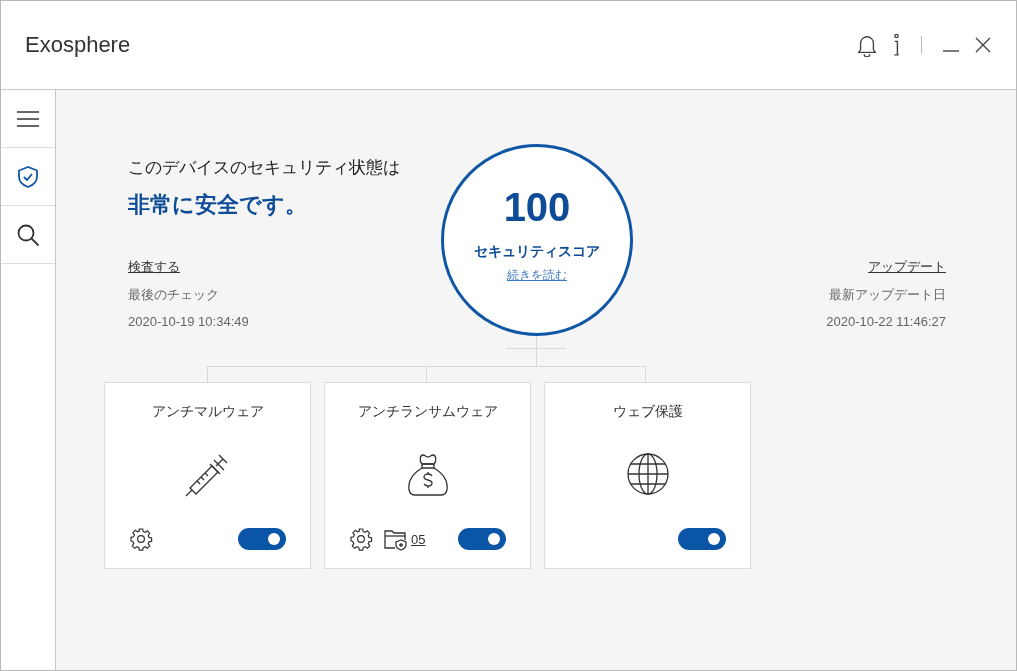 The image size is (1017, 671). What do you see at coordinates (647, 411) in the screenshot?
I see `card-title: ウェブ保護` at bounding box center [647, 411].